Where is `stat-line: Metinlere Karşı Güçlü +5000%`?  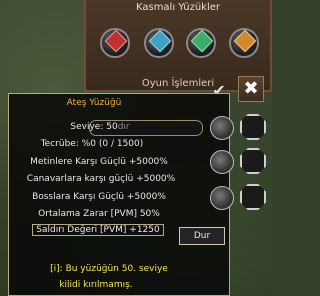
stat-line: Metinlere Karşı Güçlü +5000% is located at coordinates (99, 162).